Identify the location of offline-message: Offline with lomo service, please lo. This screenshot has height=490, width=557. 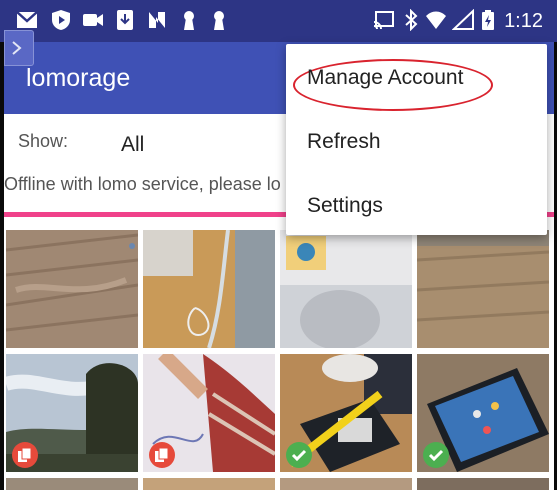
(142, 184).